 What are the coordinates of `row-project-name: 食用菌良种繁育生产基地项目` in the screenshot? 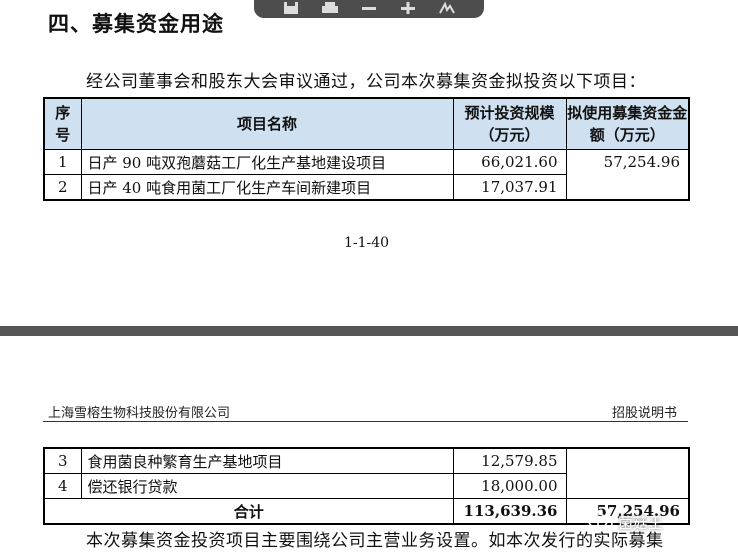 It's located at (267, 460).